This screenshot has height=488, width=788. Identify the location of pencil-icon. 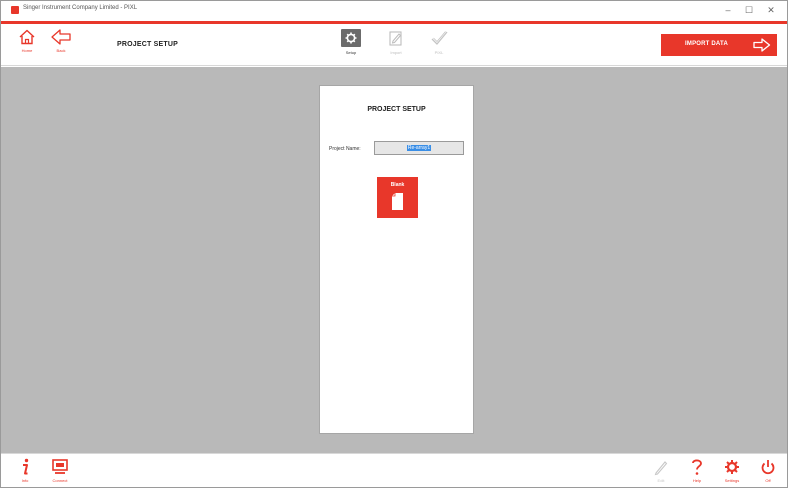
(661, 468).